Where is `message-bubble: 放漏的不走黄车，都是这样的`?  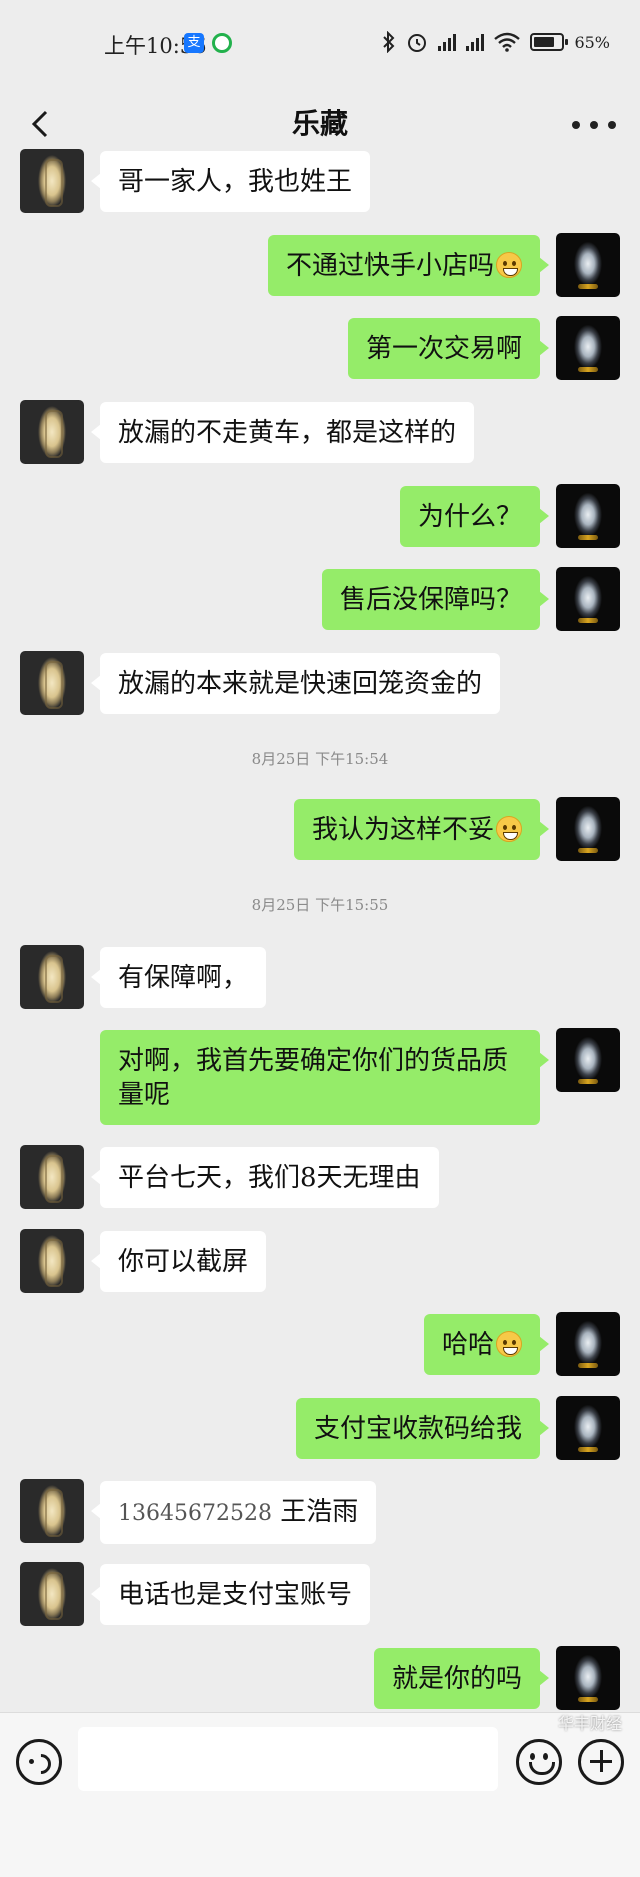 message-bubble: 放漏的不走黄车，都是这样的 is located at coordinates (282, 432).